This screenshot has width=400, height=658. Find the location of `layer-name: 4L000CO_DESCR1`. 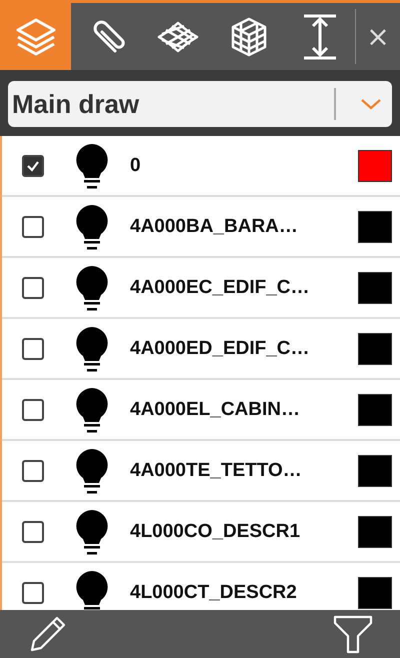

layer-name: 4L000CO_DESCR1 is located at coordinates (216, 531).